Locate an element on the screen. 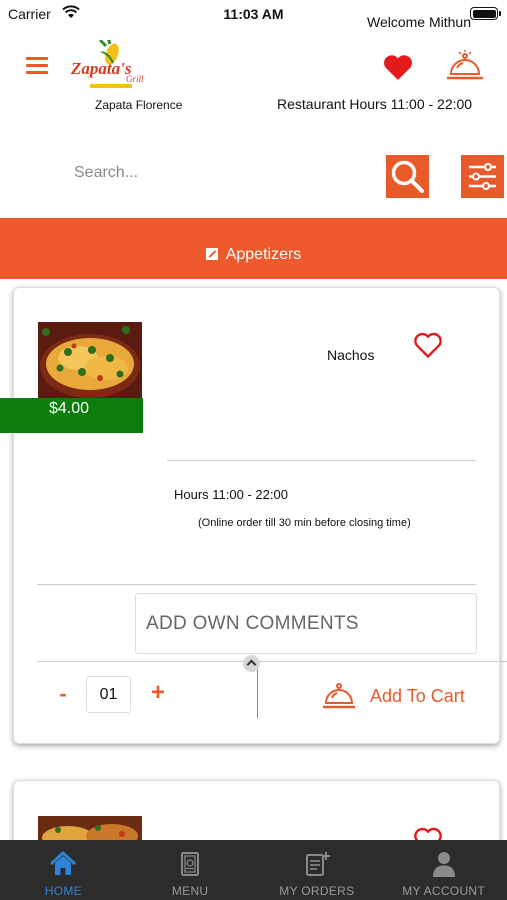 The width and height of the screenshot is (507, 900). category-tab-appetizers: Appetizers is located at coordinates (253, 255).